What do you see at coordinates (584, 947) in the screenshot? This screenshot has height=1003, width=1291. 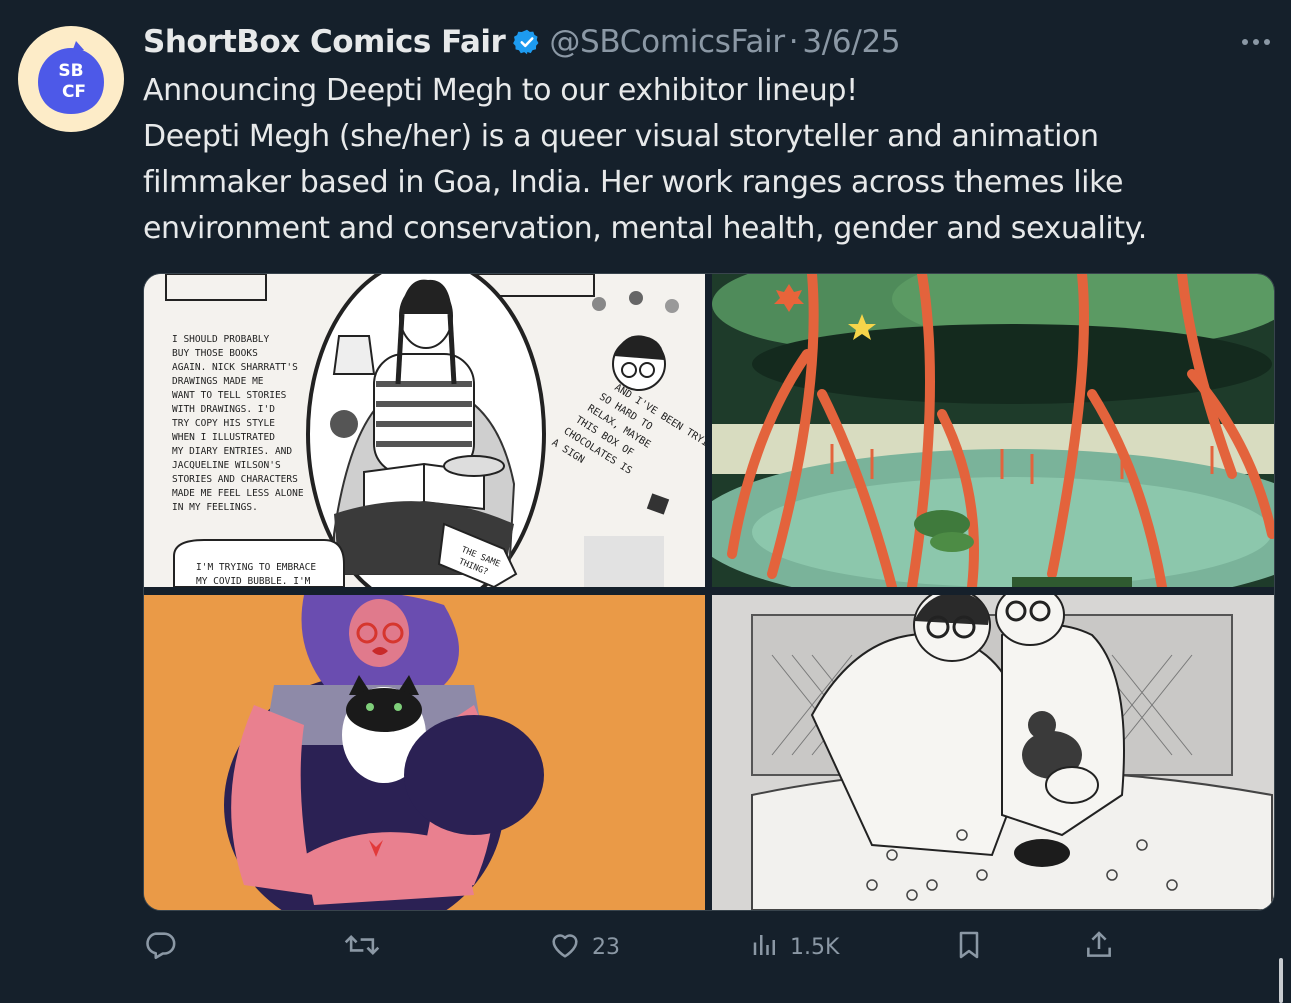 I see `like-button: 23` at bounding box center [584, 947].